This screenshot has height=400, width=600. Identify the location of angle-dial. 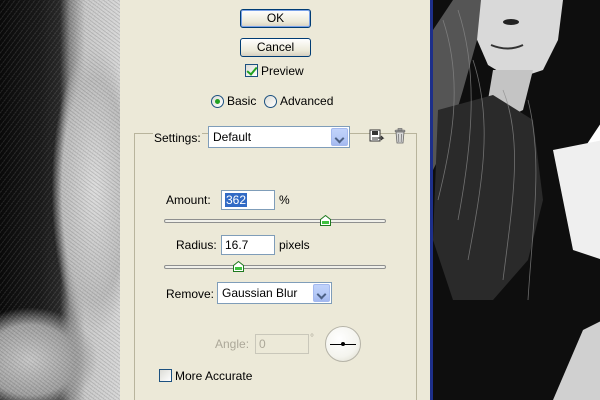
(343, 344).